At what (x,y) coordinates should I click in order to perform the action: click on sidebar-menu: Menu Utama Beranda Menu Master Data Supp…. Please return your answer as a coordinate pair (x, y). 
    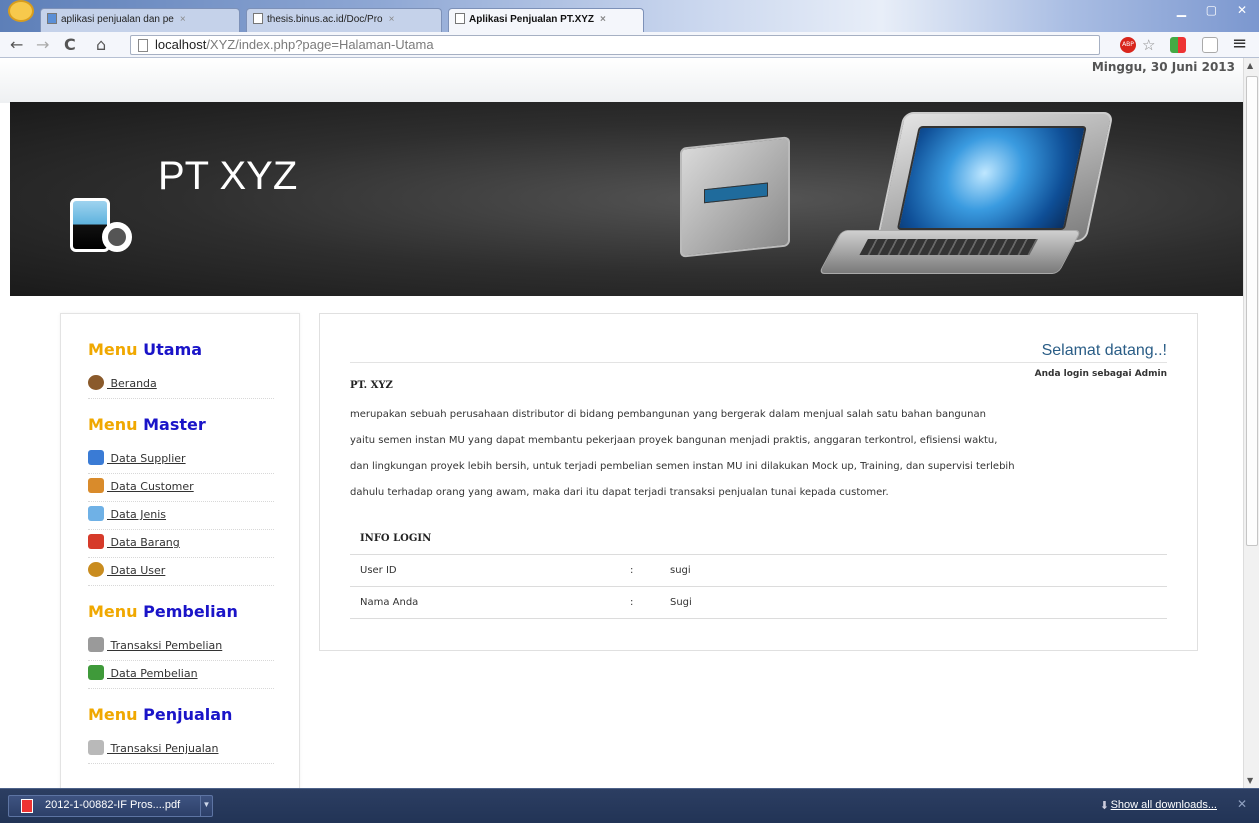
    Looking at the image, I should click on (180, 550).